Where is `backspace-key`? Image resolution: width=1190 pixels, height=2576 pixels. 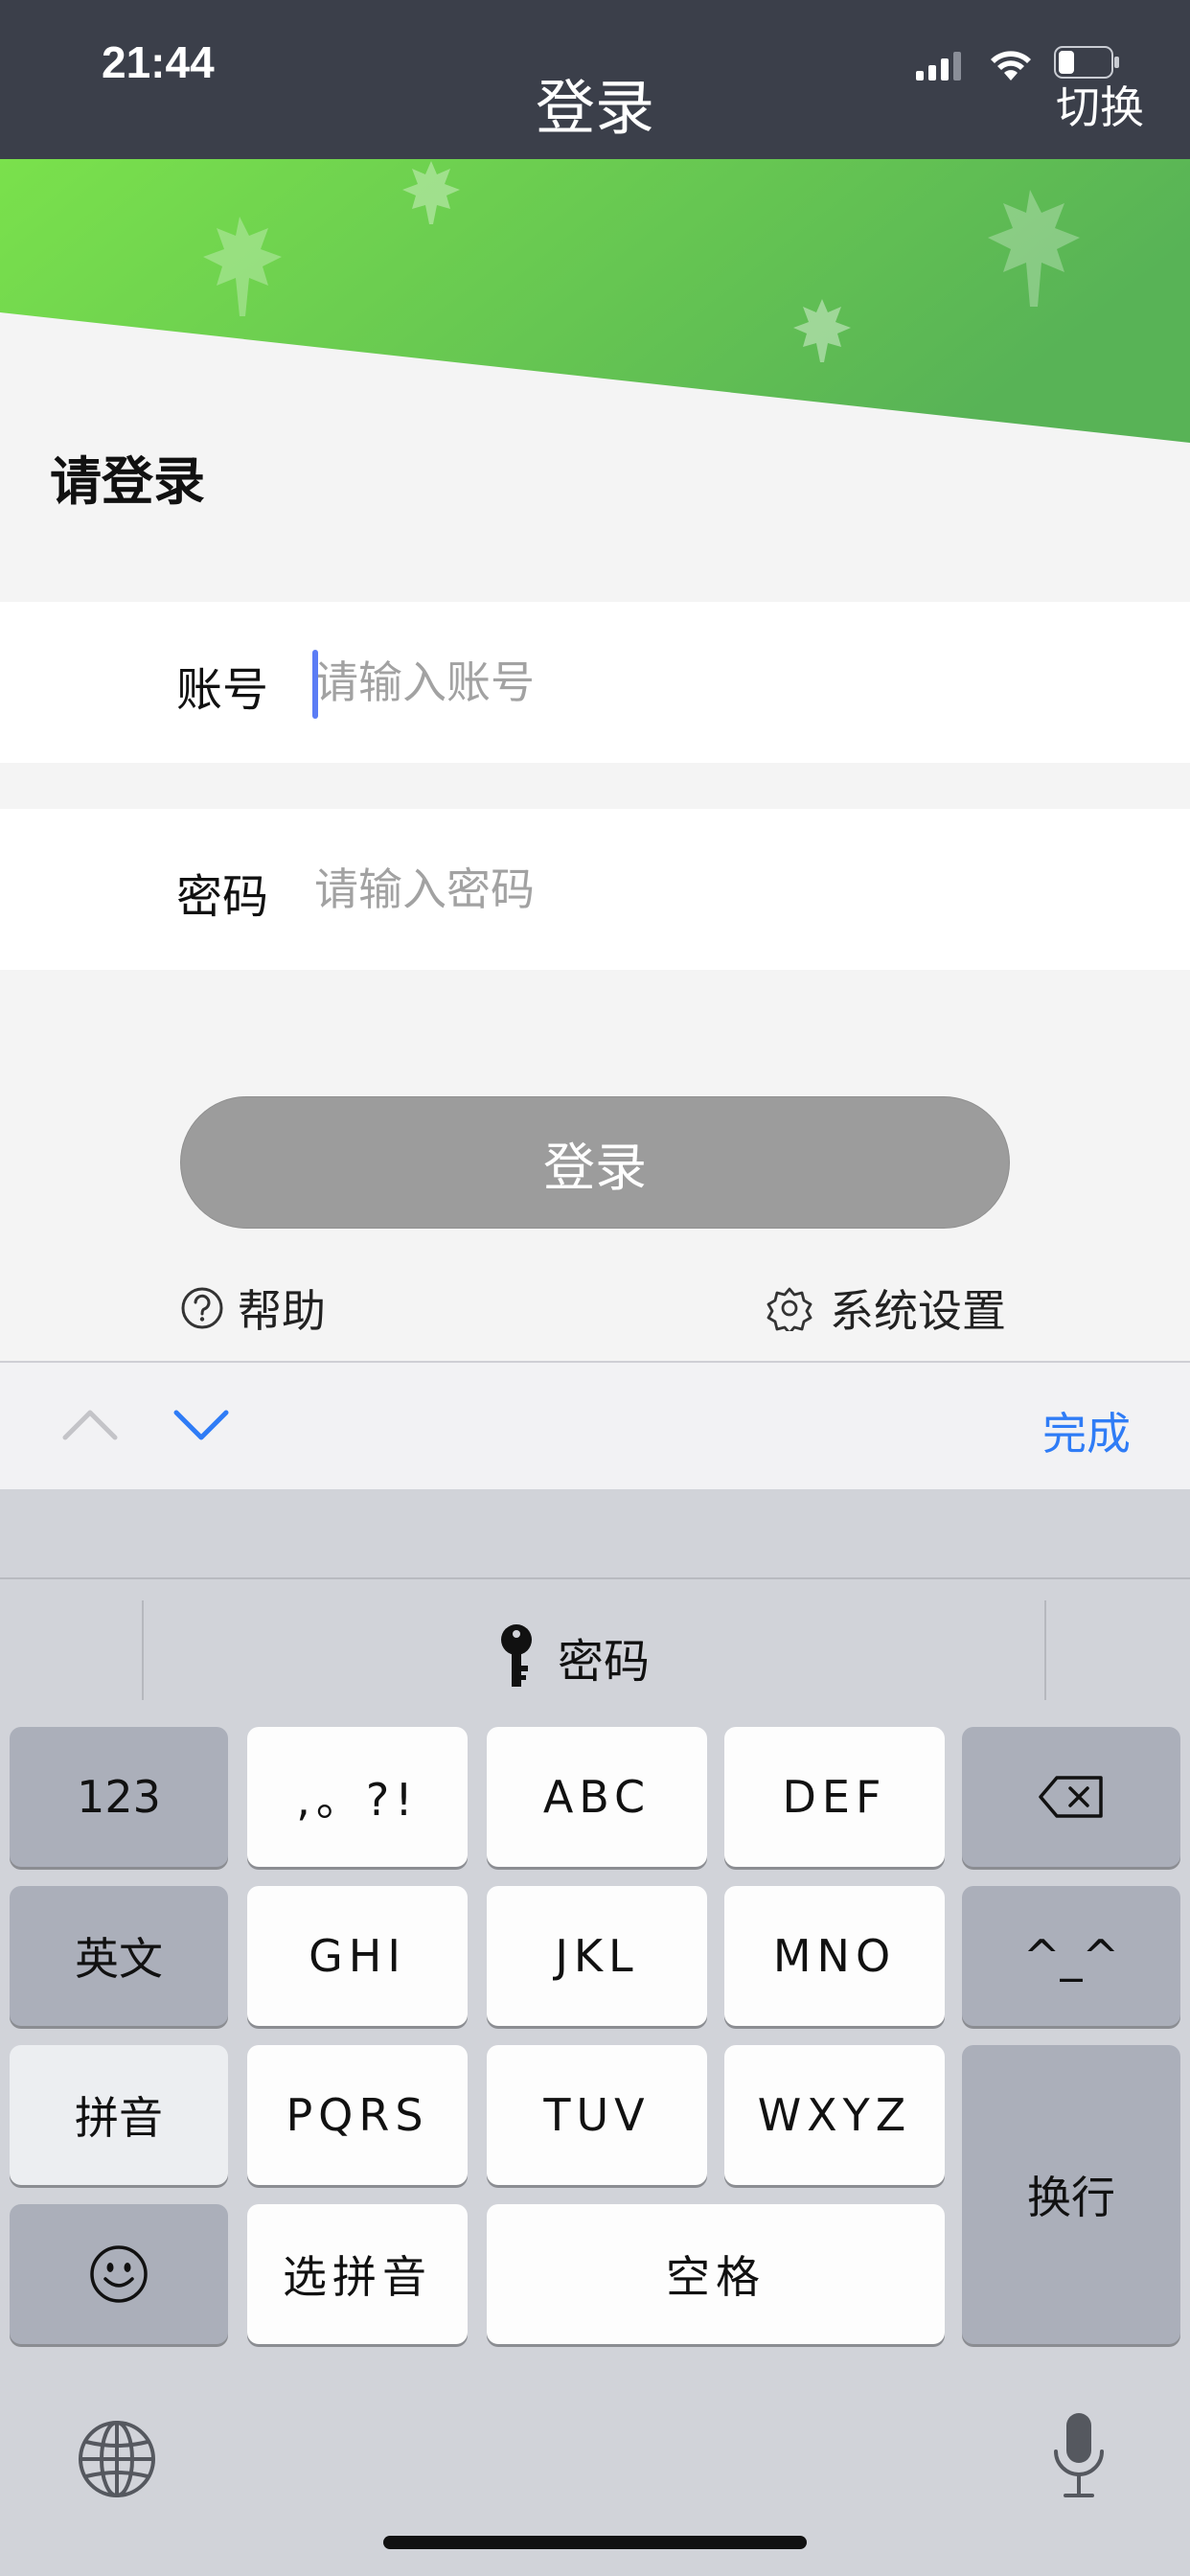 backspace-key is located at coordinates (1071, 1797).